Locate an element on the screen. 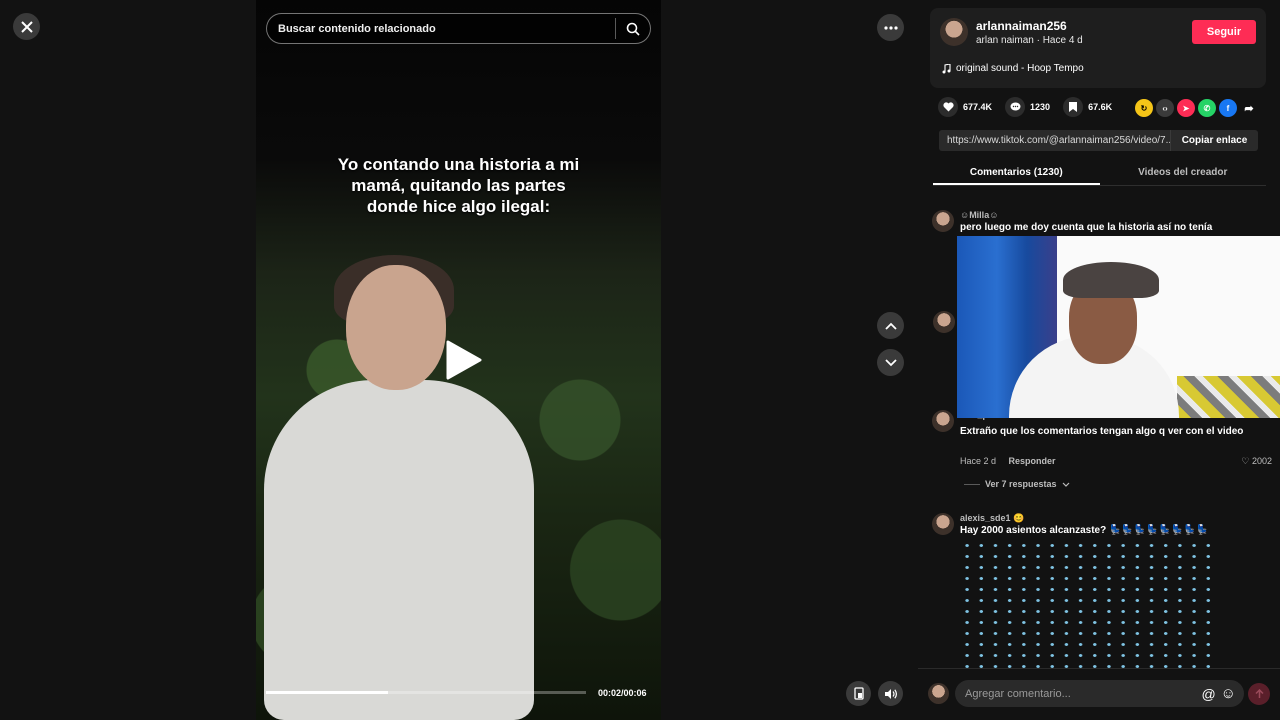 Image resolution: width=1280 pixels, height=720 pixels. search-input is located at coordinates (441, 28).